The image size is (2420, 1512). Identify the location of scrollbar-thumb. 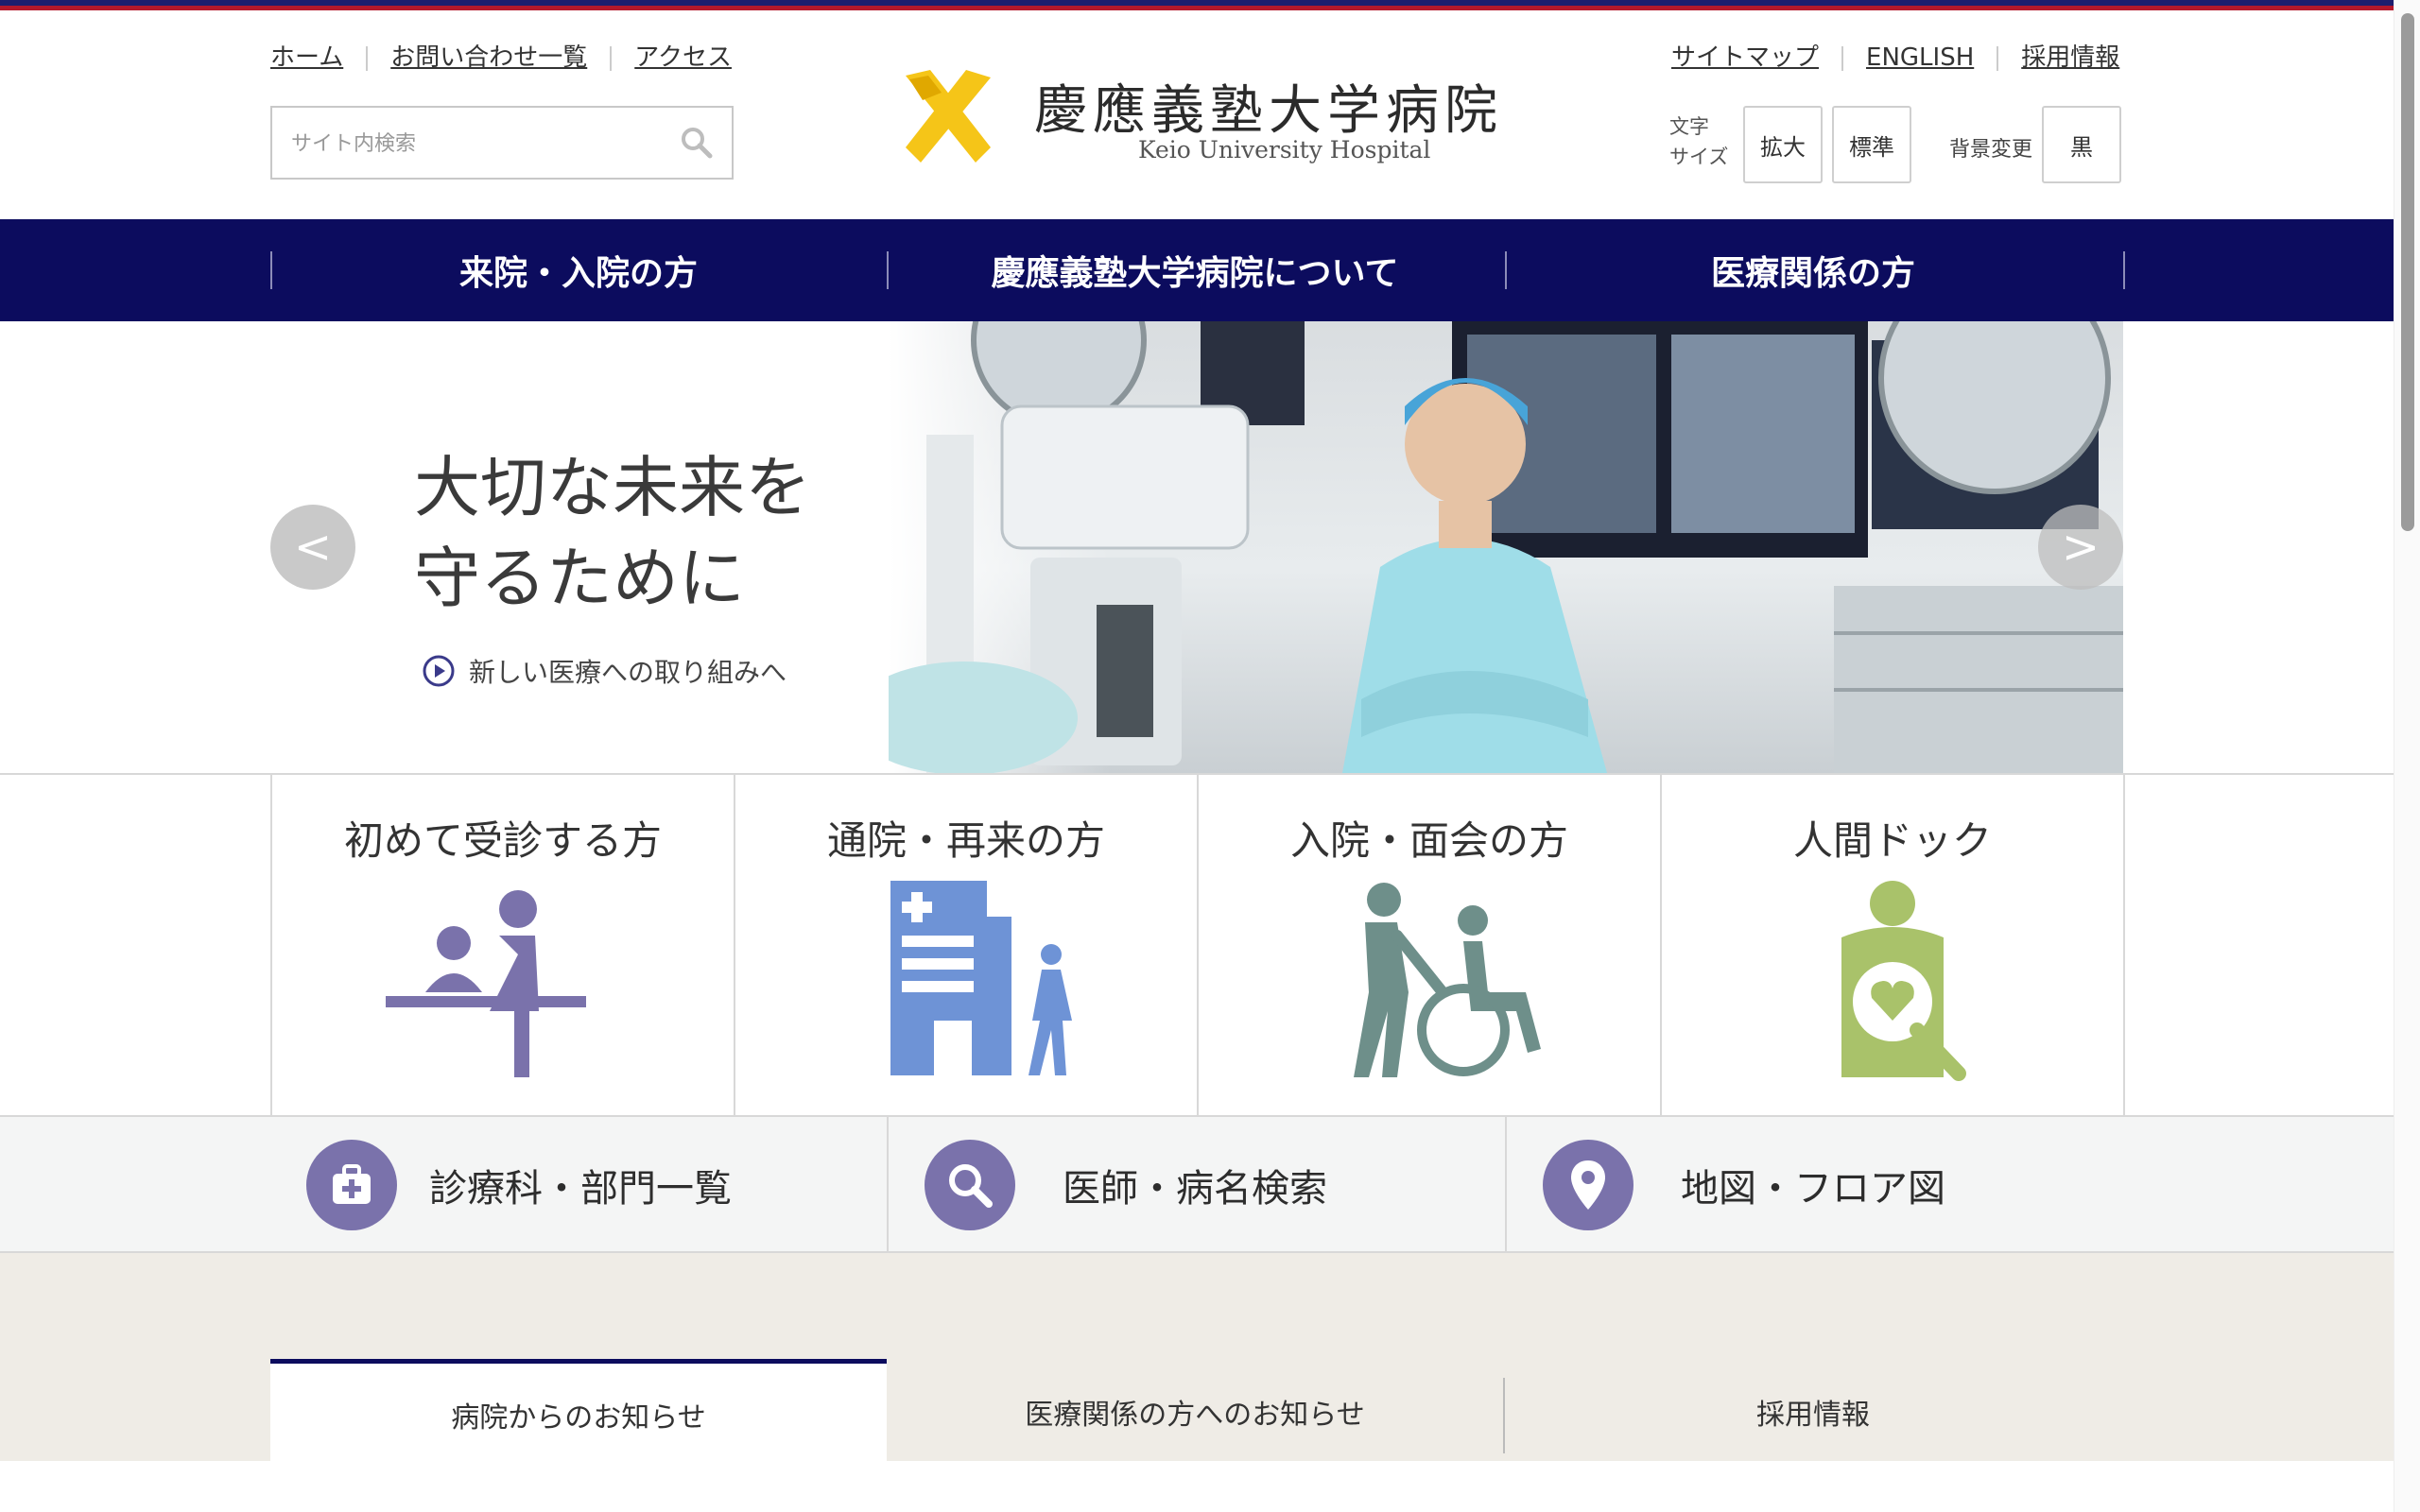
(2408, 272).